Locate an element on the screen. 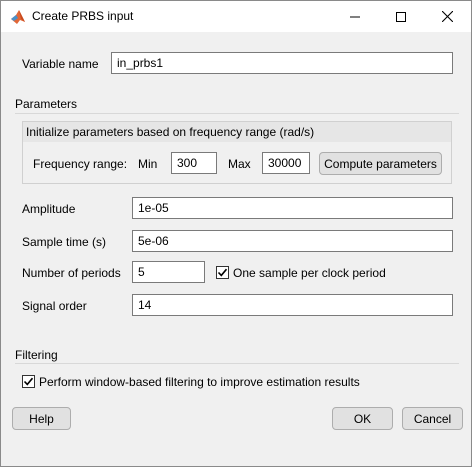  signal-order-field: 14 is located at coordinates (292, 305).